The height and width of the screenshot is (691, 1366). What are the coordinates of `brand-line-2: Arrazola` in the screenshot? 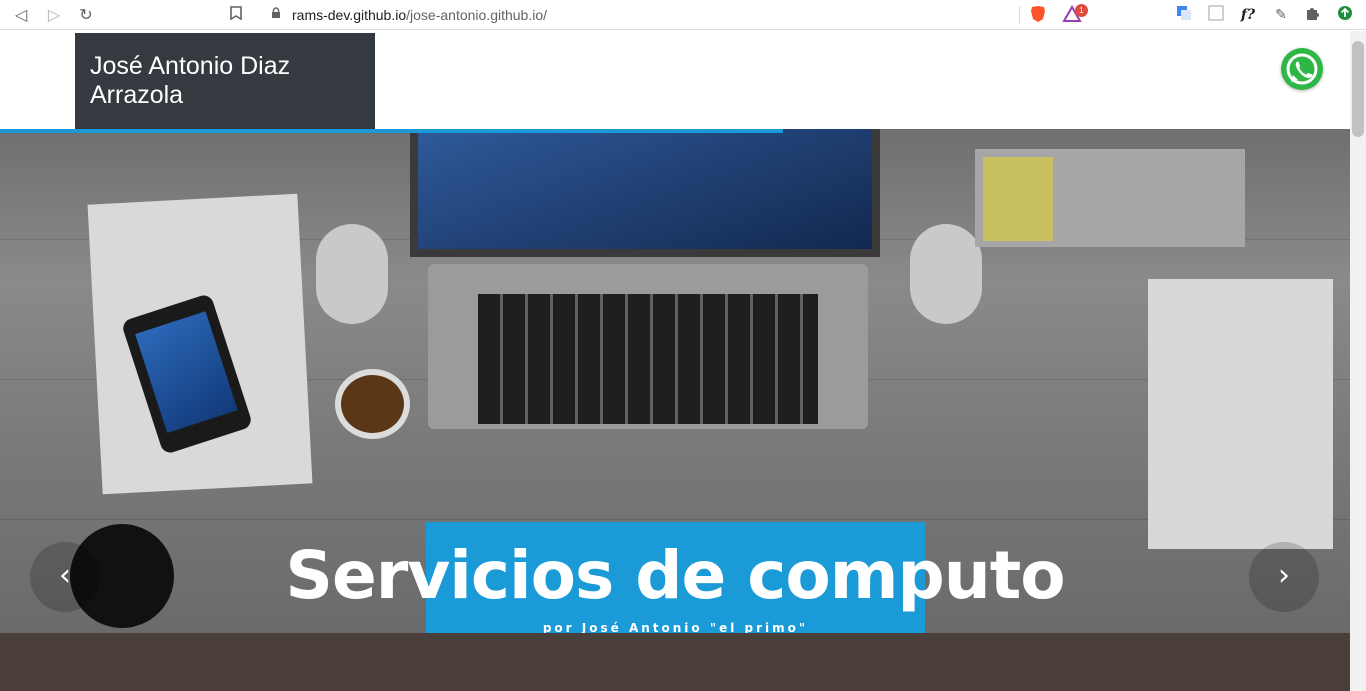 It's located at (137, 95).